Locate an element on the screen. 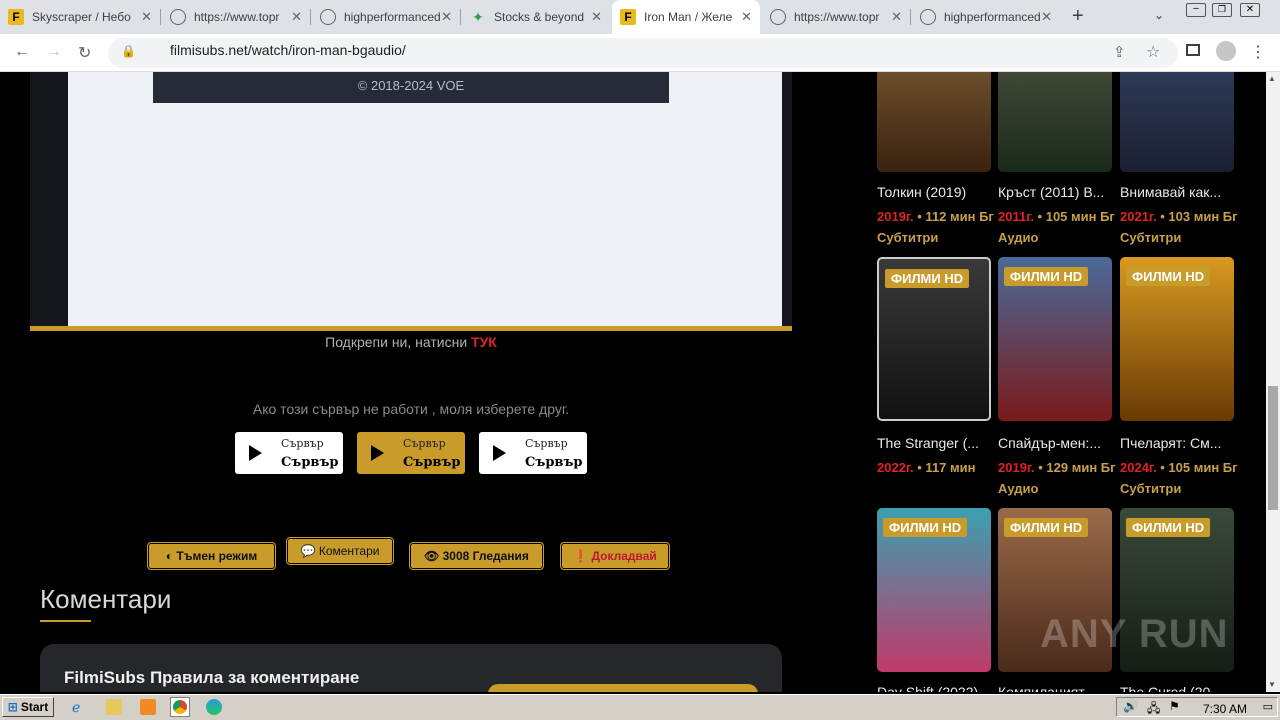 Image resolution: width=1280 pixels, height=720 pixels. tab-2: https://www.topr ✕ is located at coordinates (236, 17).